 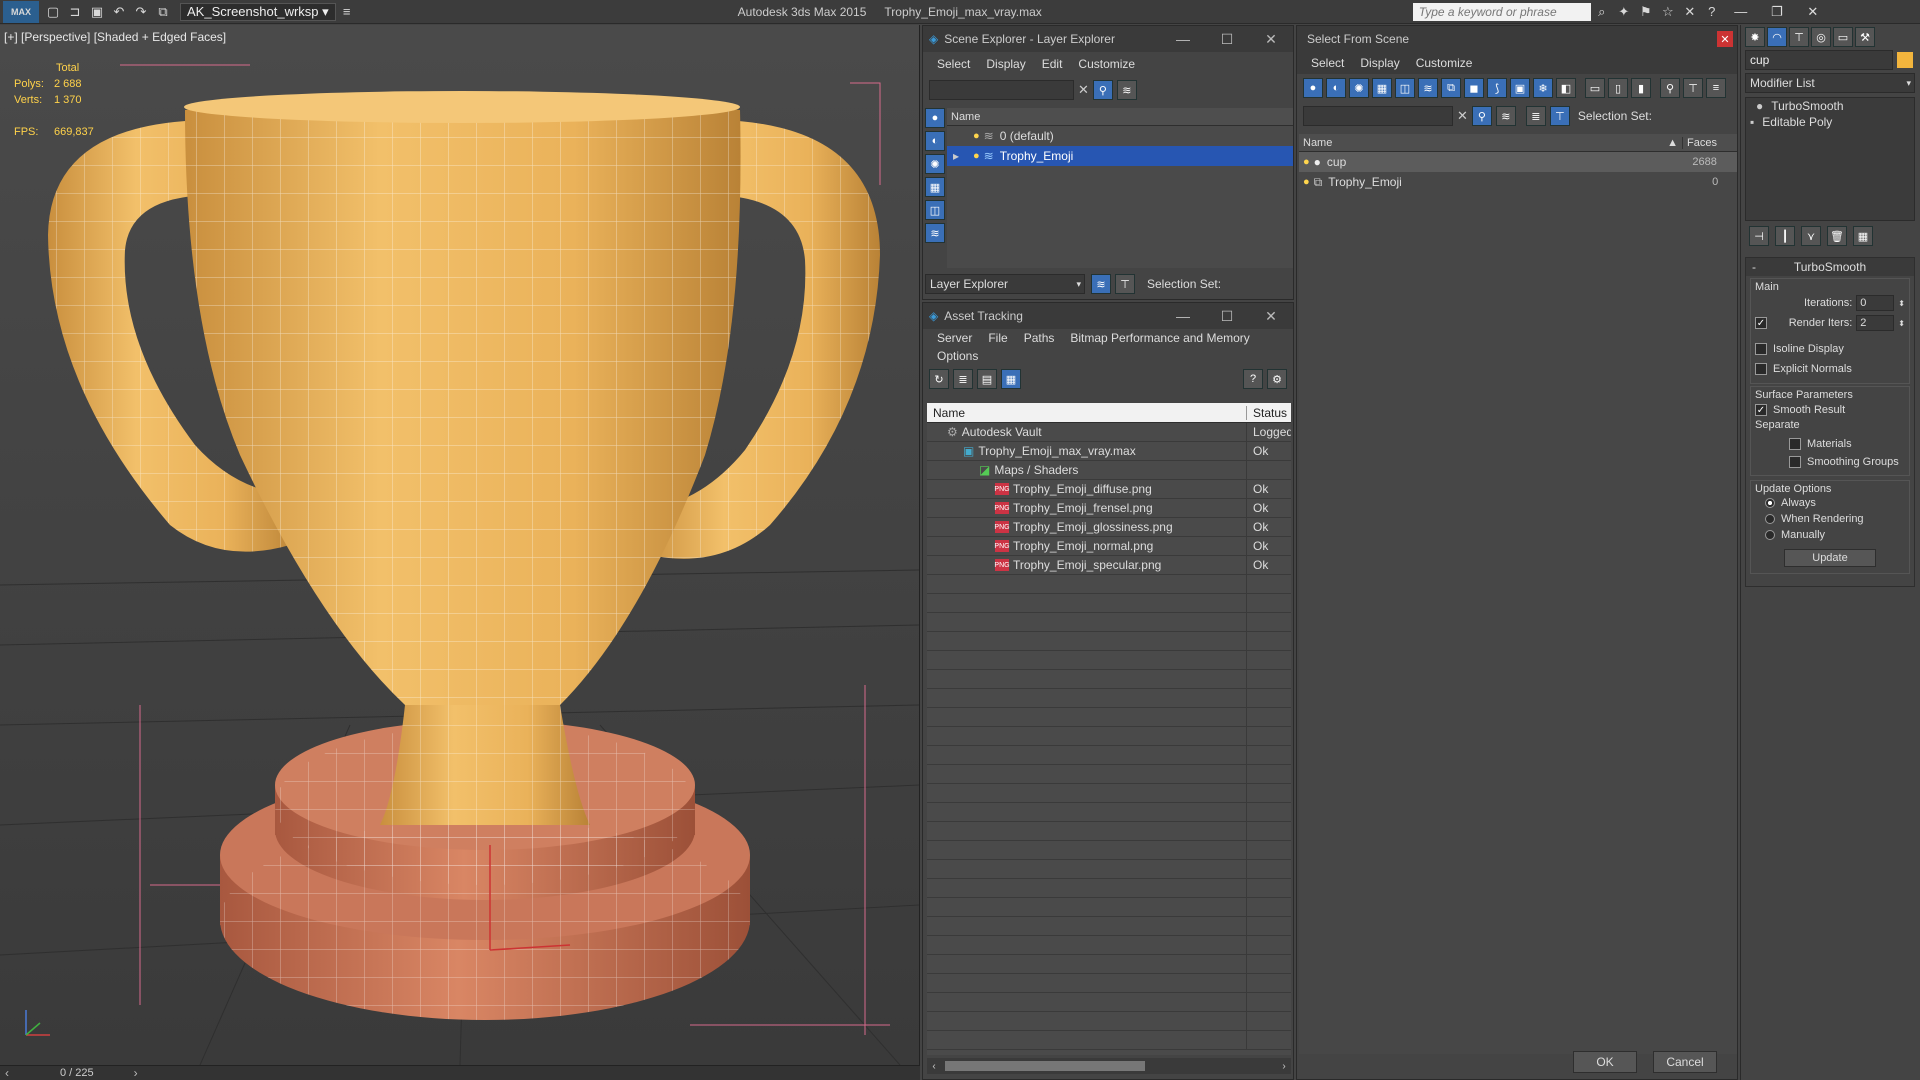 What do you see at coordinates (1795, 444) in the screenshot?
I see `materials-checkbox` at bounding box center [1795, 444].